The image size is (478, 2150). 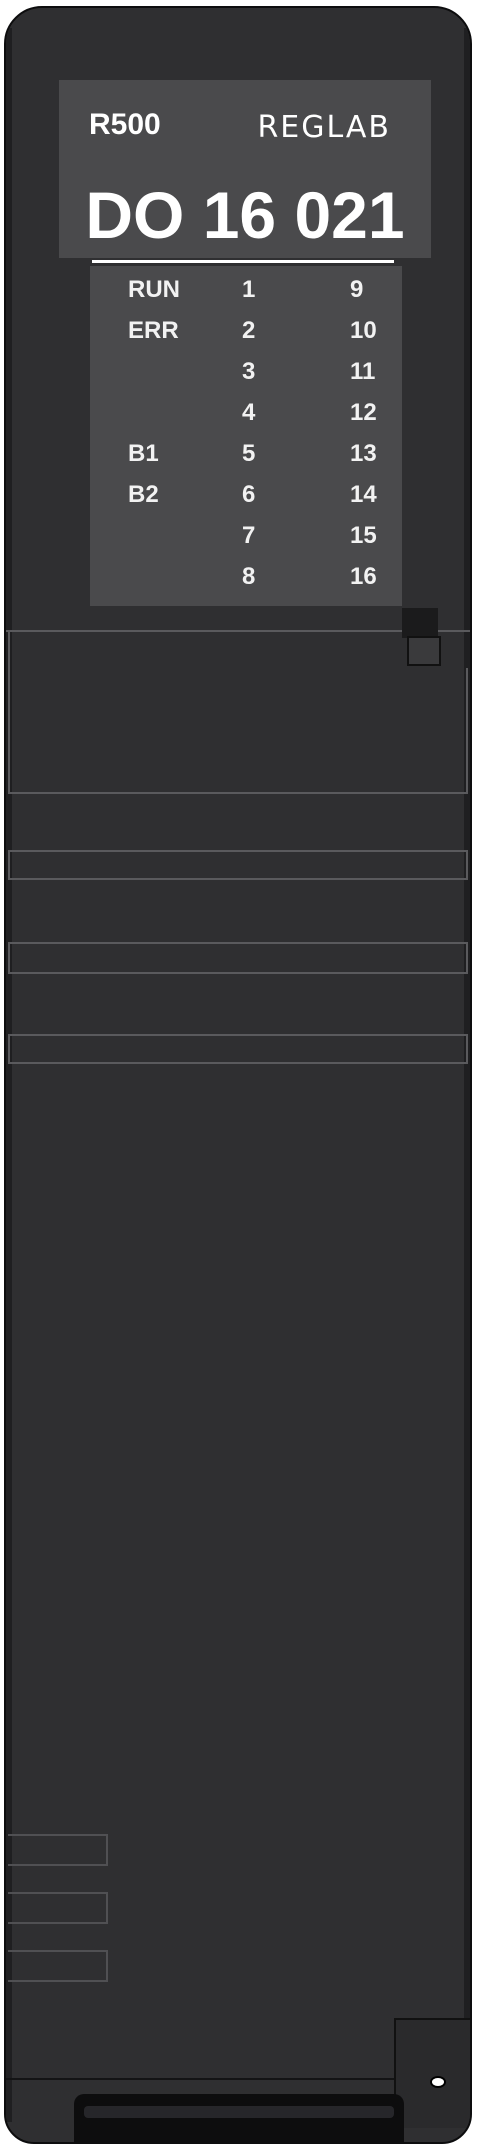 I want to click on led-row: RUN 1 9, so click(x=246, y=296).